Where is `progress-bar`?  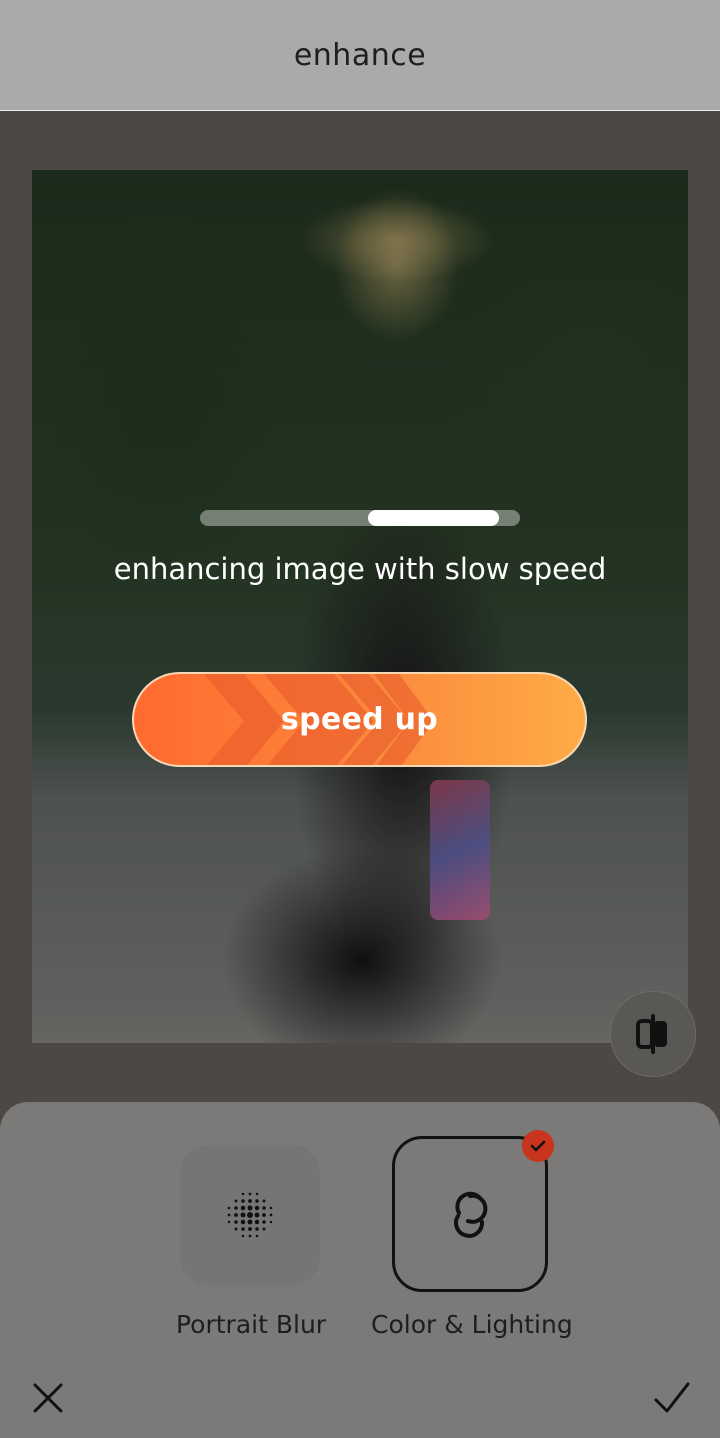
progress-bar is located at coordinates (360, 518).